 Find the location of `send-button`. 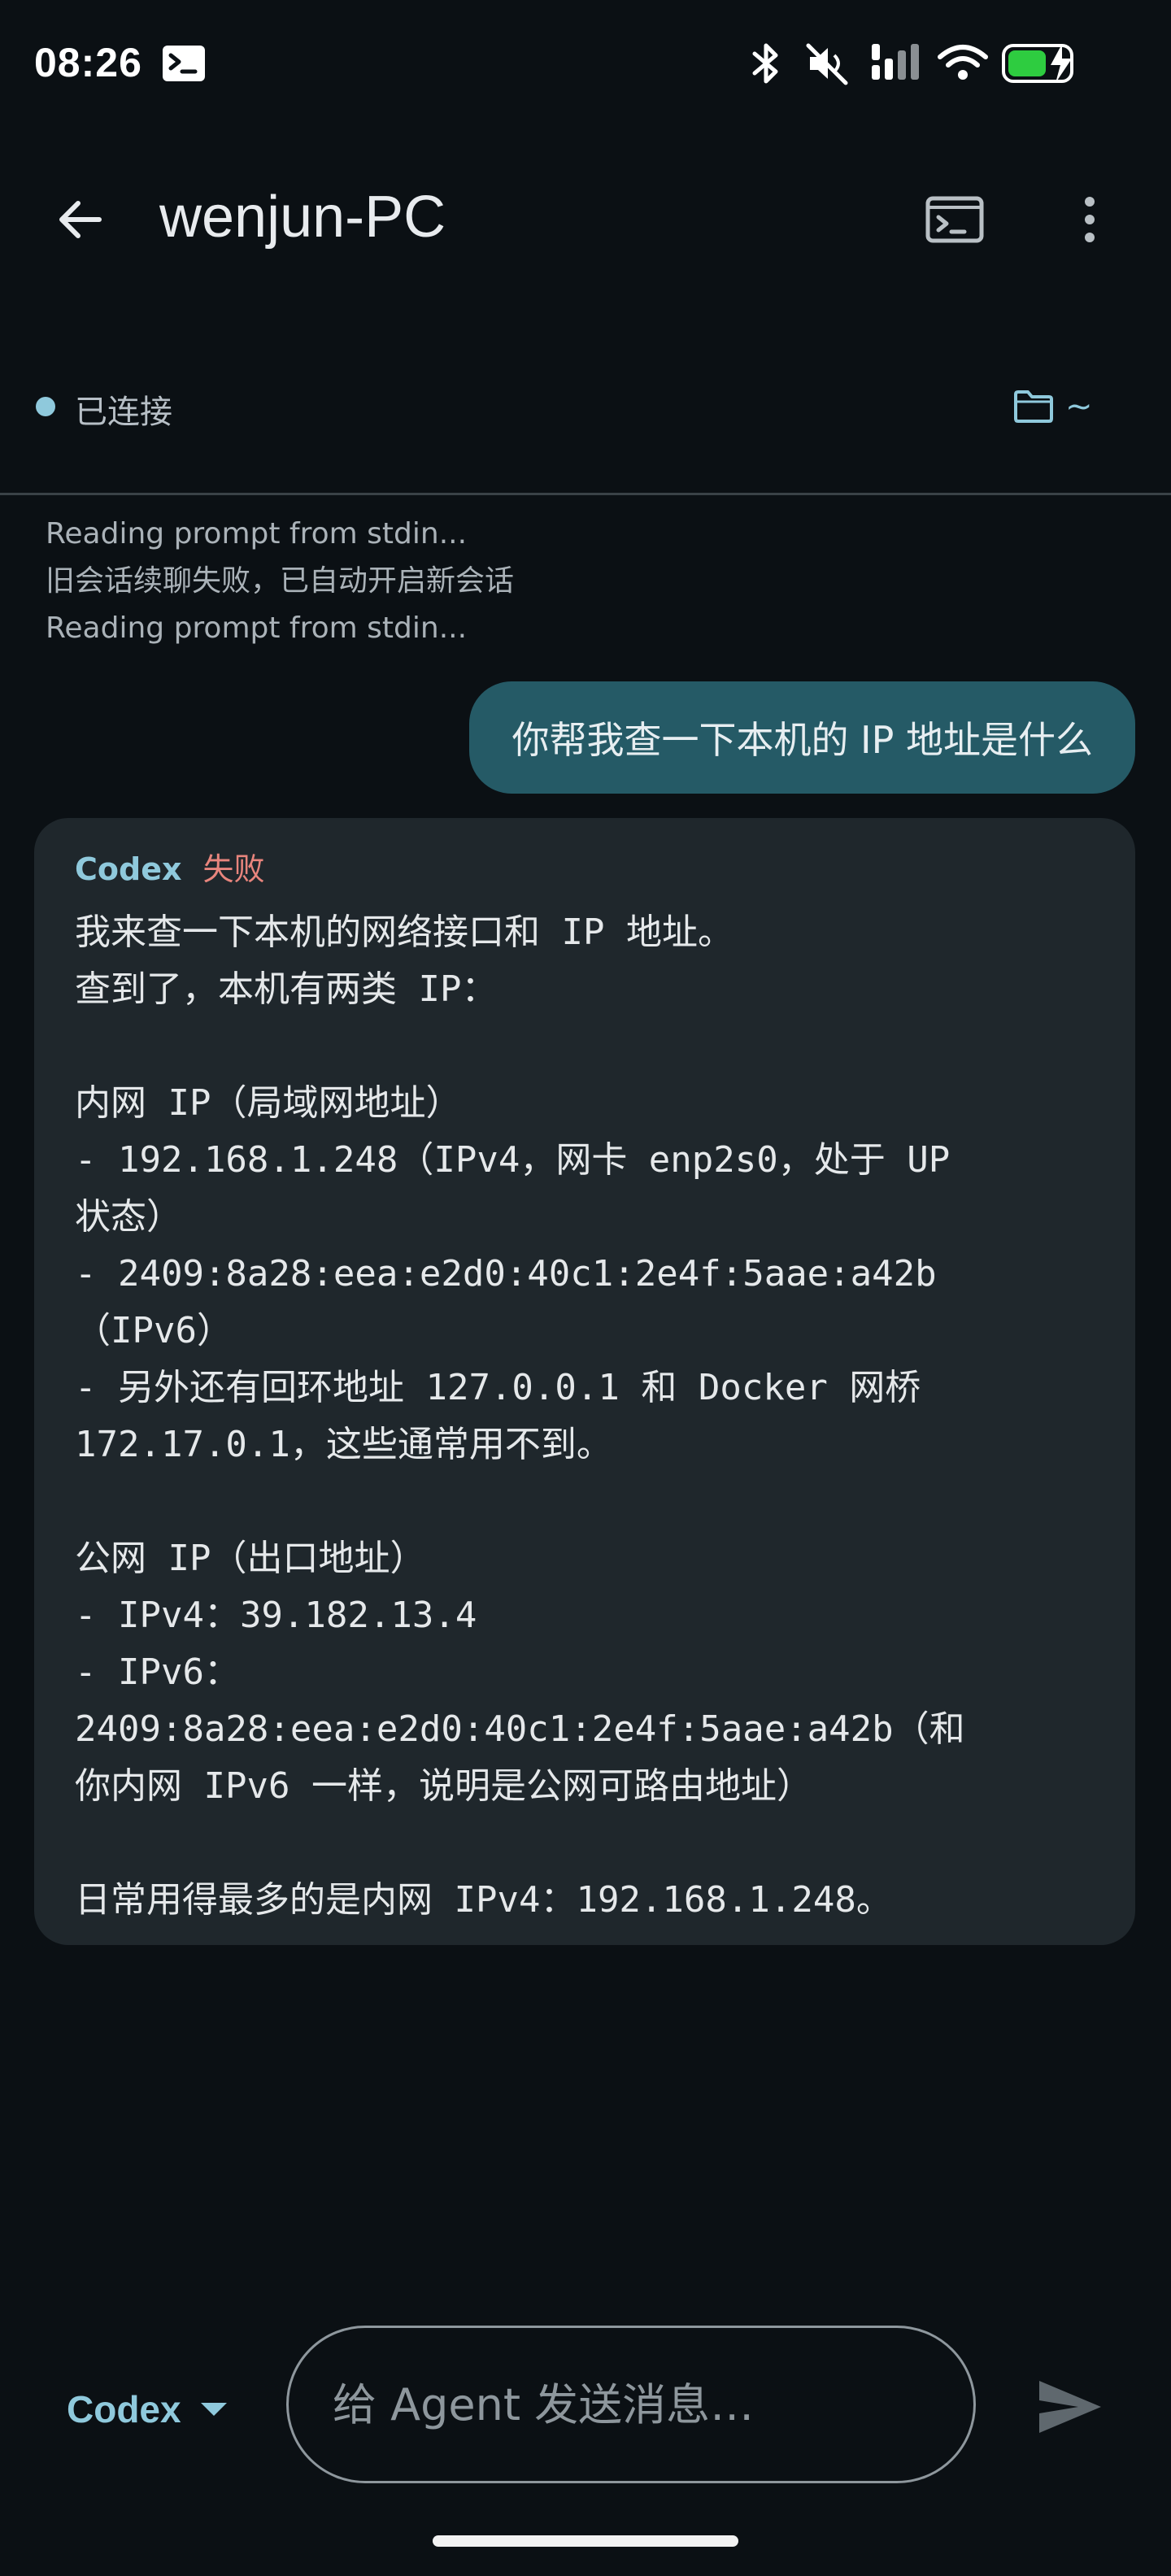

send-button is located at coordinates (1070, 2407).